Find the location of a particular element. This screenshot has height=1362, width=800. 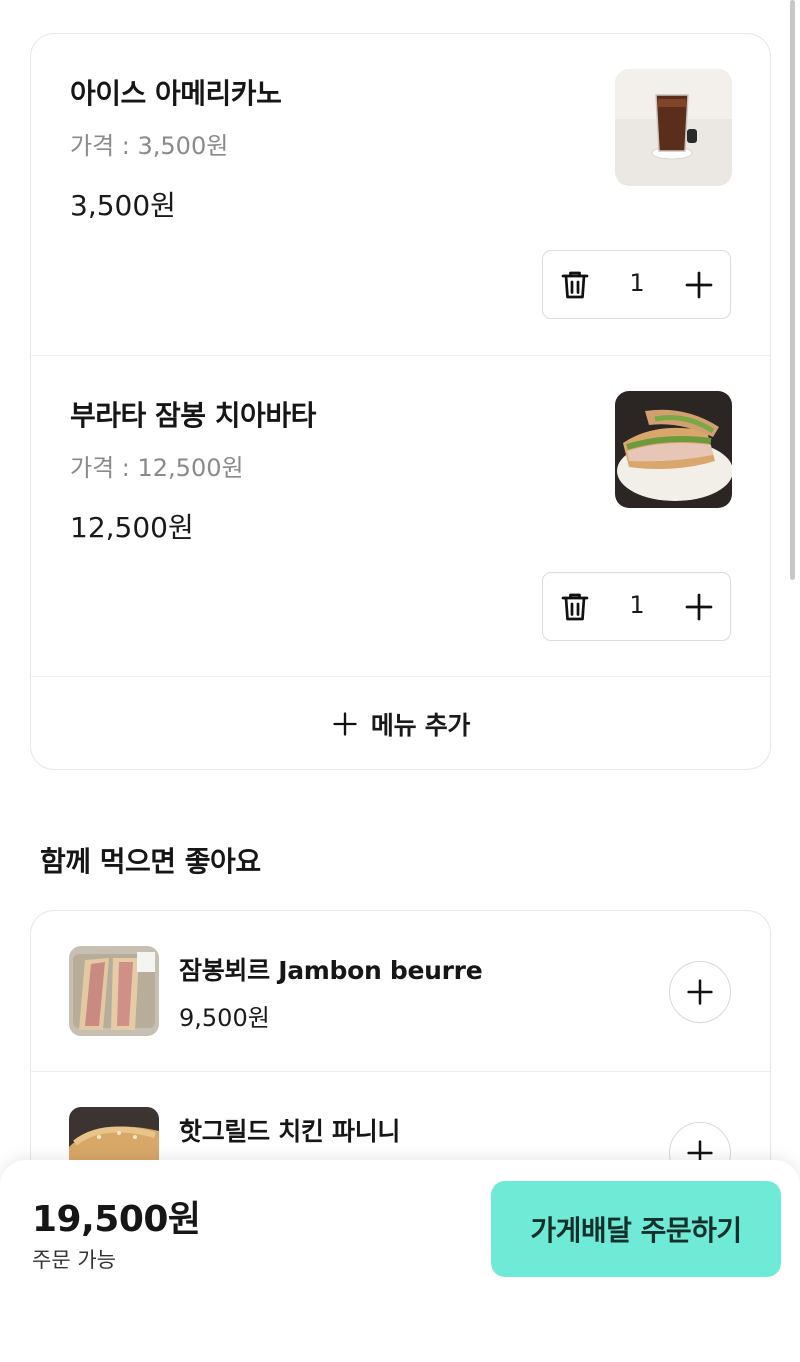

item-name: 부라타 잠봉 치아바타 is located at coordinates (193, 415).